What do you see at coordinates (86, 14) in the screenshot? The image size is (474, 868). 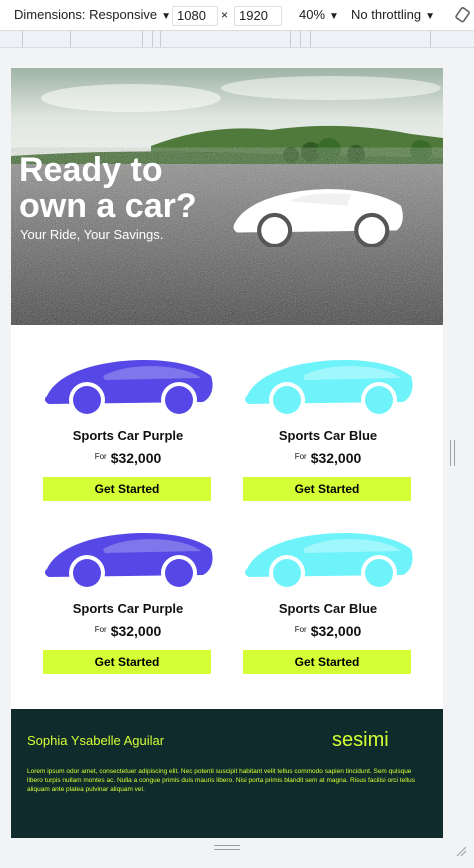 I see `dimensions-label: Dimensions: Responsive` at bounding box center [86, 14].